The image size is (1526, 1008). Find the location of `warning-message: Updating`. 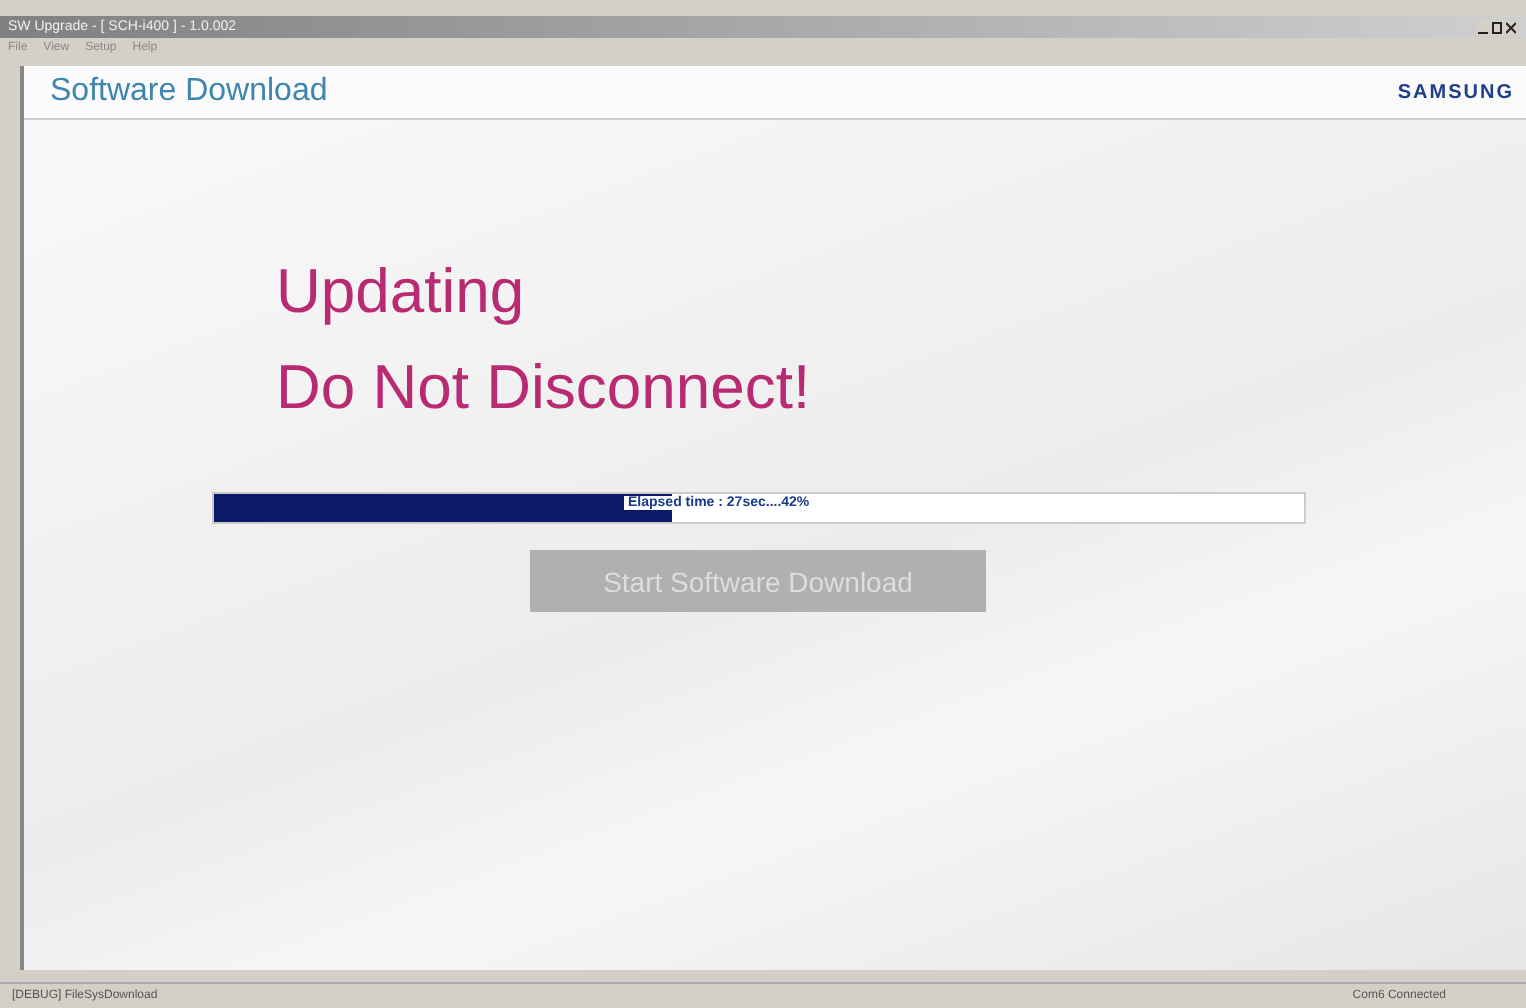

warning-message: Updating is located at coordinates (401, 292).